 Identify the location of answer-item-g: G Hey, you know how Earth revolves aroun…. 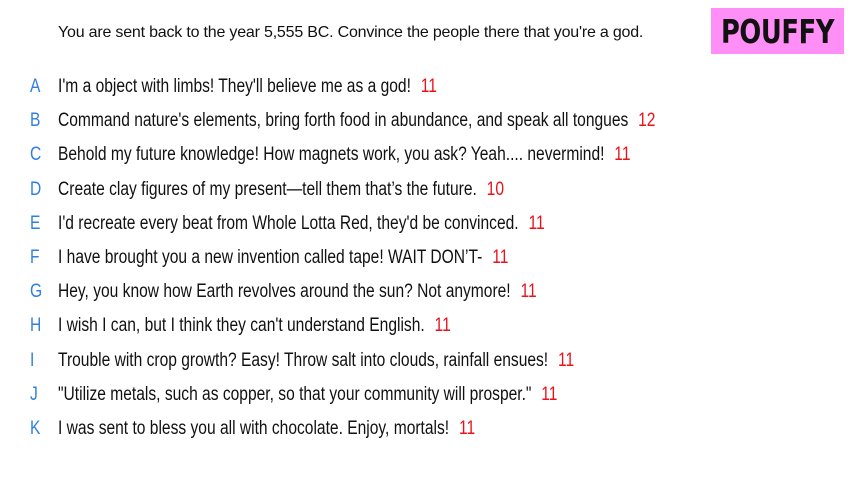
(426, 292).